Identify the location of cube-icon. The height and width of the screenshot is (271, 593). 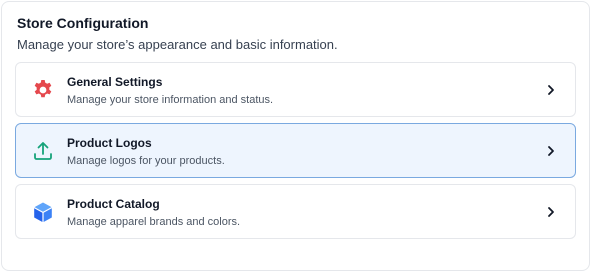
(43, 212).